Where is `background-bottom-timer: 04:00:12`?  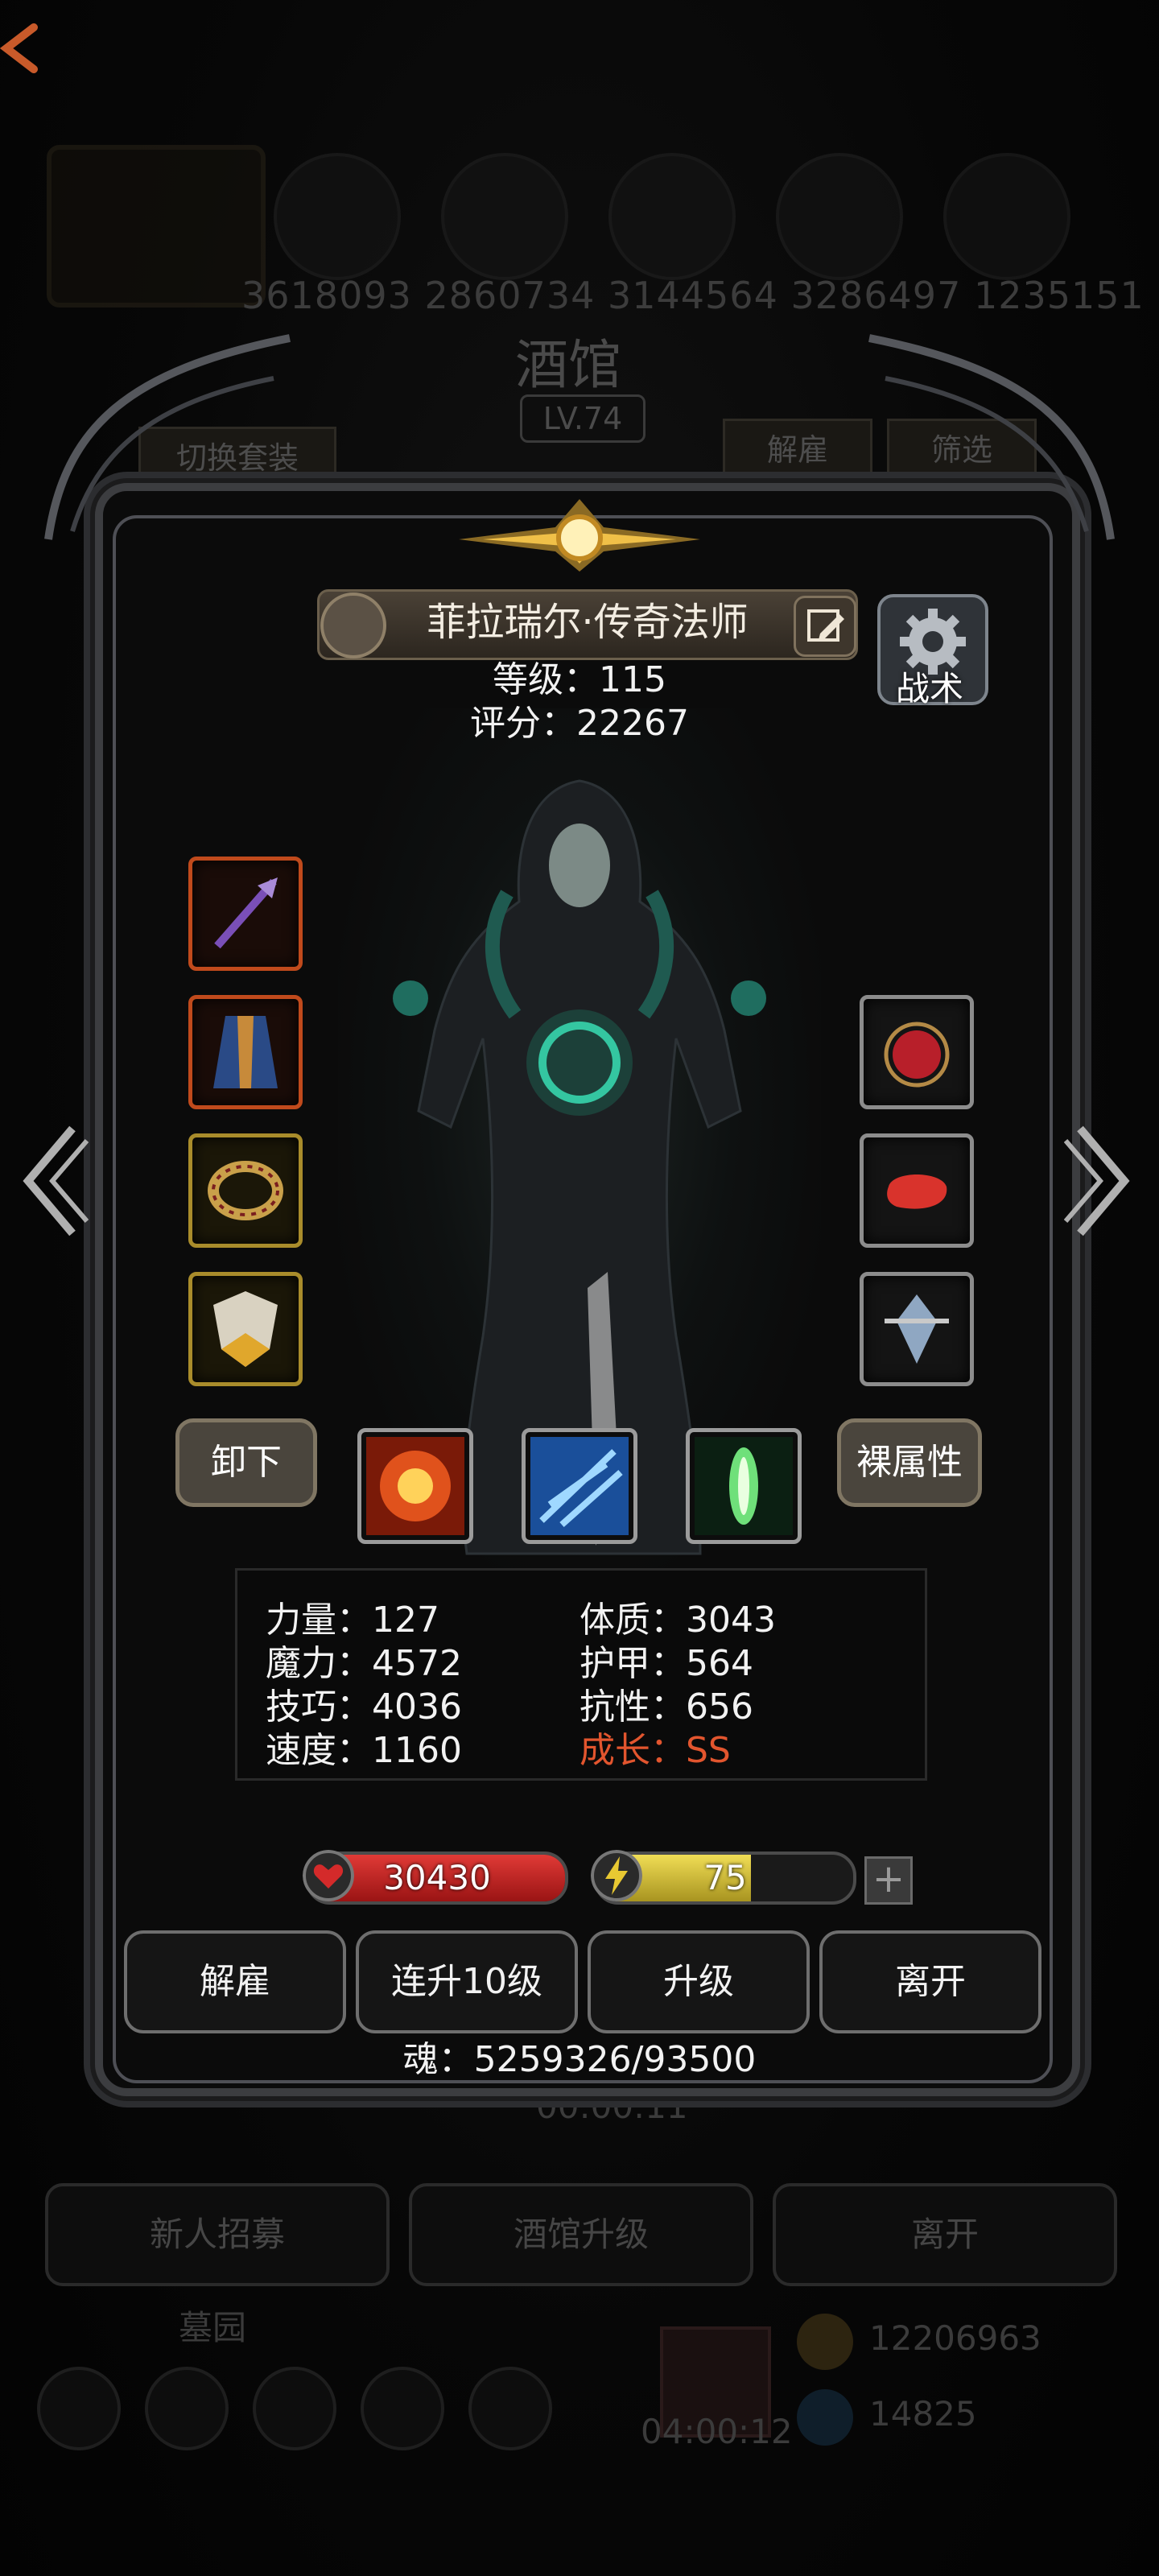
background-bottom-timer: 04:00:12 is located at coordinates (717, 2431).